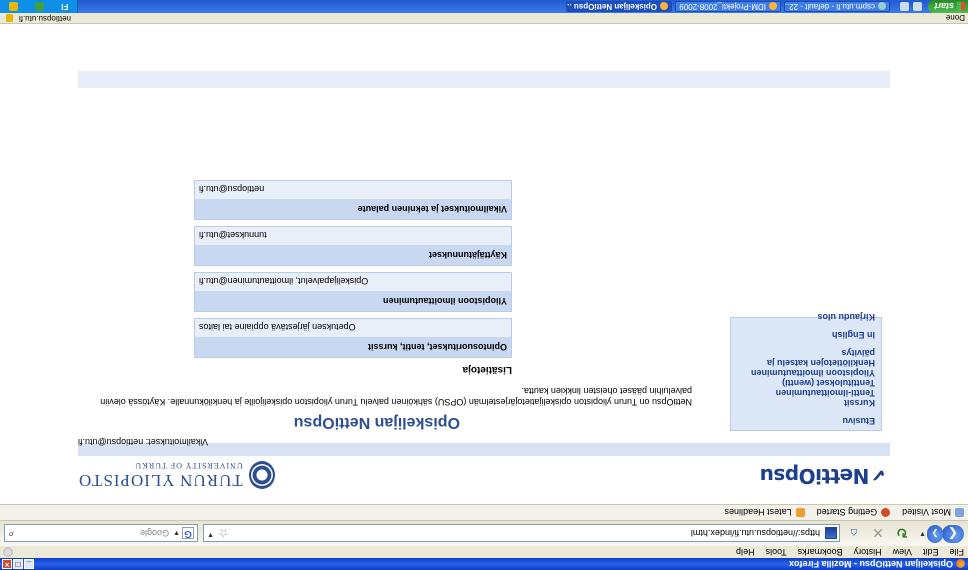  Describe the element at coordinates (806, 317) in the screenshot. I see `nav-kirjaudu-ulos: Kirjaudu ulos` at that location.